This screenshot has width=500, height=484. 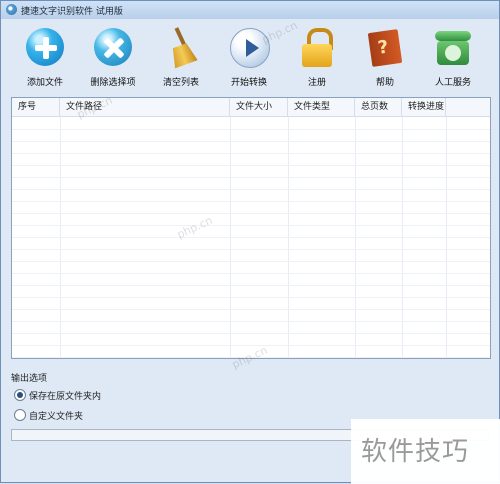 What do you see at coordinates (45, 47) in the screenshot?
I see `add-icon` at bounding box center [45, 47].